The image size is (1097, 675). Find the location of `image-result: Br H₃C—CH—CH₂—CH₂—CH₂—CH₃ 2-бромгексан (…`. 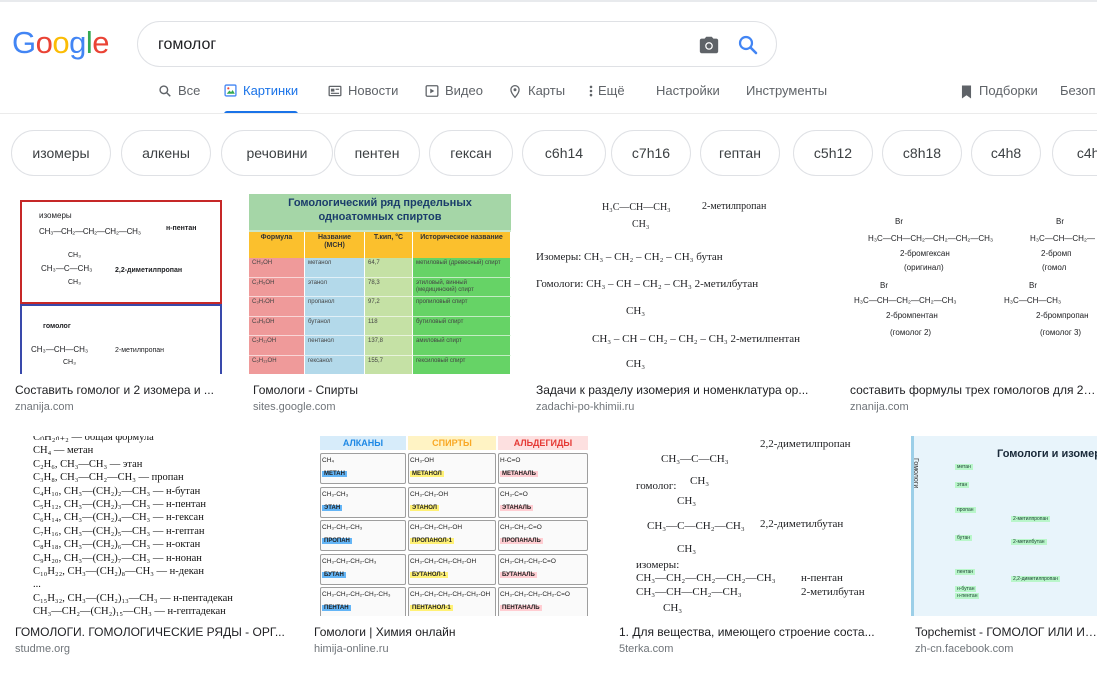

image-result: Br H₃C—CH—CH₂—CH₂—CH₂—CH₃ 2-бромгексан (… is located at coordinates (971, 305).